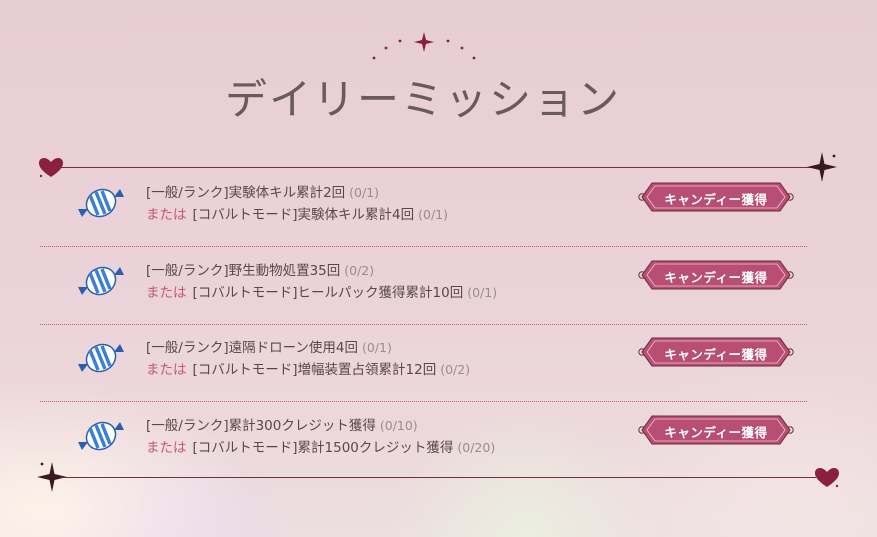  I want to click on mission-progress-1: (0/10), so click(398, 425).